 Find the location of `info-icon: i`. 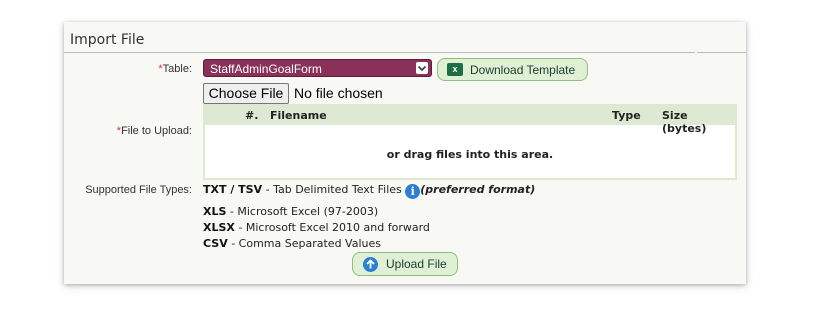

info-icon: i is located at coordinates (413, 191).